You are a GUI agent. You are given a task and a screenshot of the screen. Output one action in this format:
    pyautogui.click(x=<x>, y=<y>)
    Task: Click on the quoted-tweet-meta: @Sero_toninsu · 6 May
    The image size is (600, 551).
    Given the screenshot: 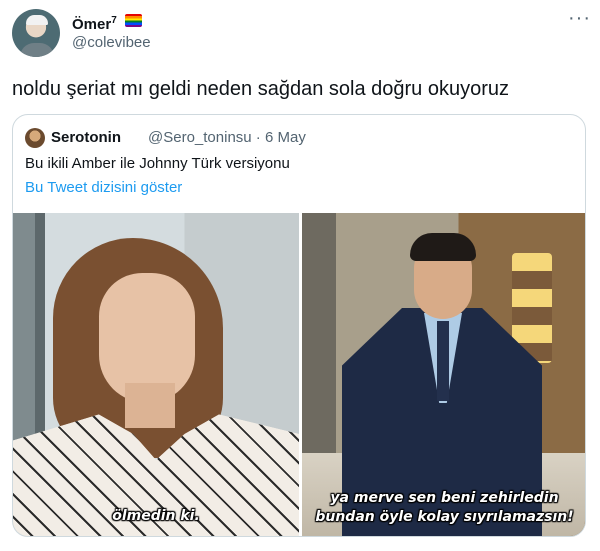 What is the action you would take?
    pyautogui.click(x=227, y=138)
    